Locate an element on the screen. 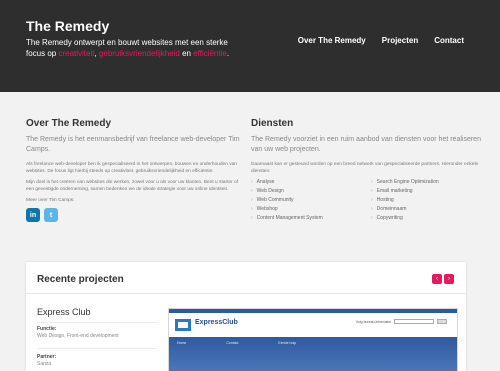 Image resolution: width=500 pixels, height=371 pixels. site-logo: The Remedy is located at coordinates (67, 26).